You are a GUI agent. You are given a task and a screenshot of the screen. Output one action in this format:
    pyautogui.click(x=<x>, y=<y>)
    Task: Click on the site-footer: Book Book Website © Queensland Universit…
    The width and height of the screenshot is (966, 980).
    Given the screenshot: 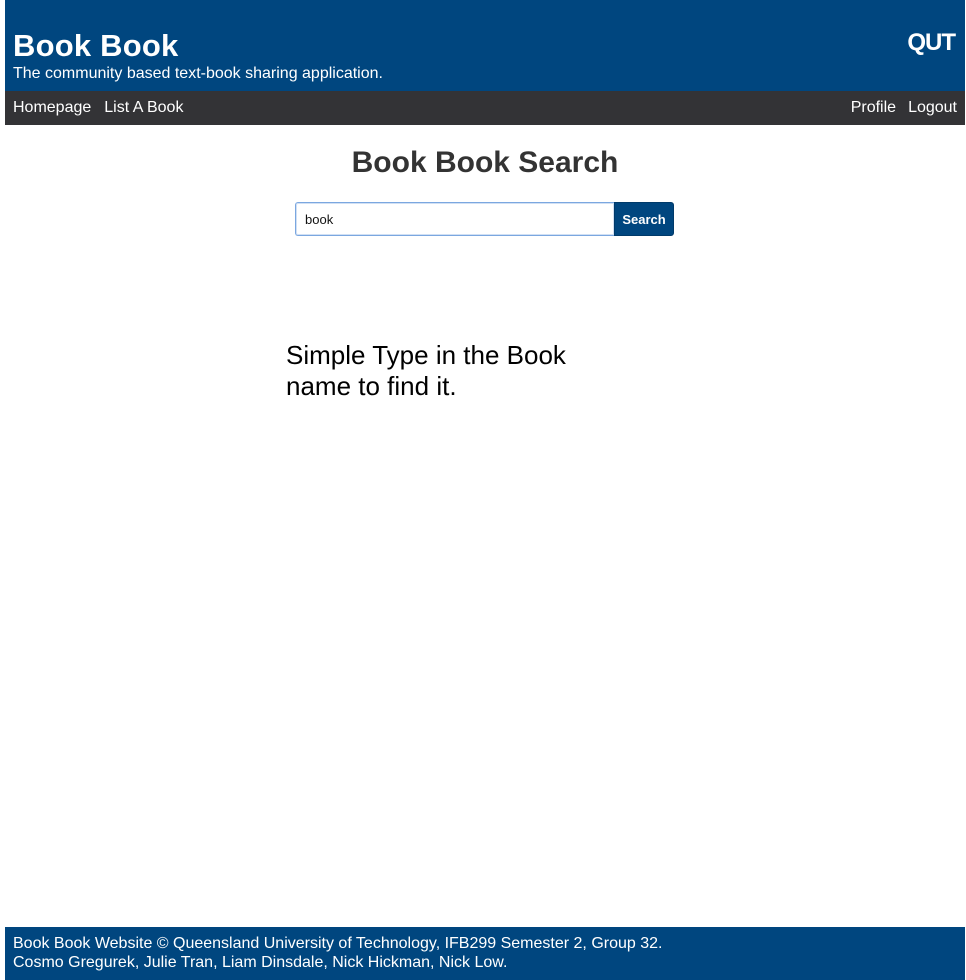 What is the action you would take?
    pyautogui.click(x=485, y=953)
    